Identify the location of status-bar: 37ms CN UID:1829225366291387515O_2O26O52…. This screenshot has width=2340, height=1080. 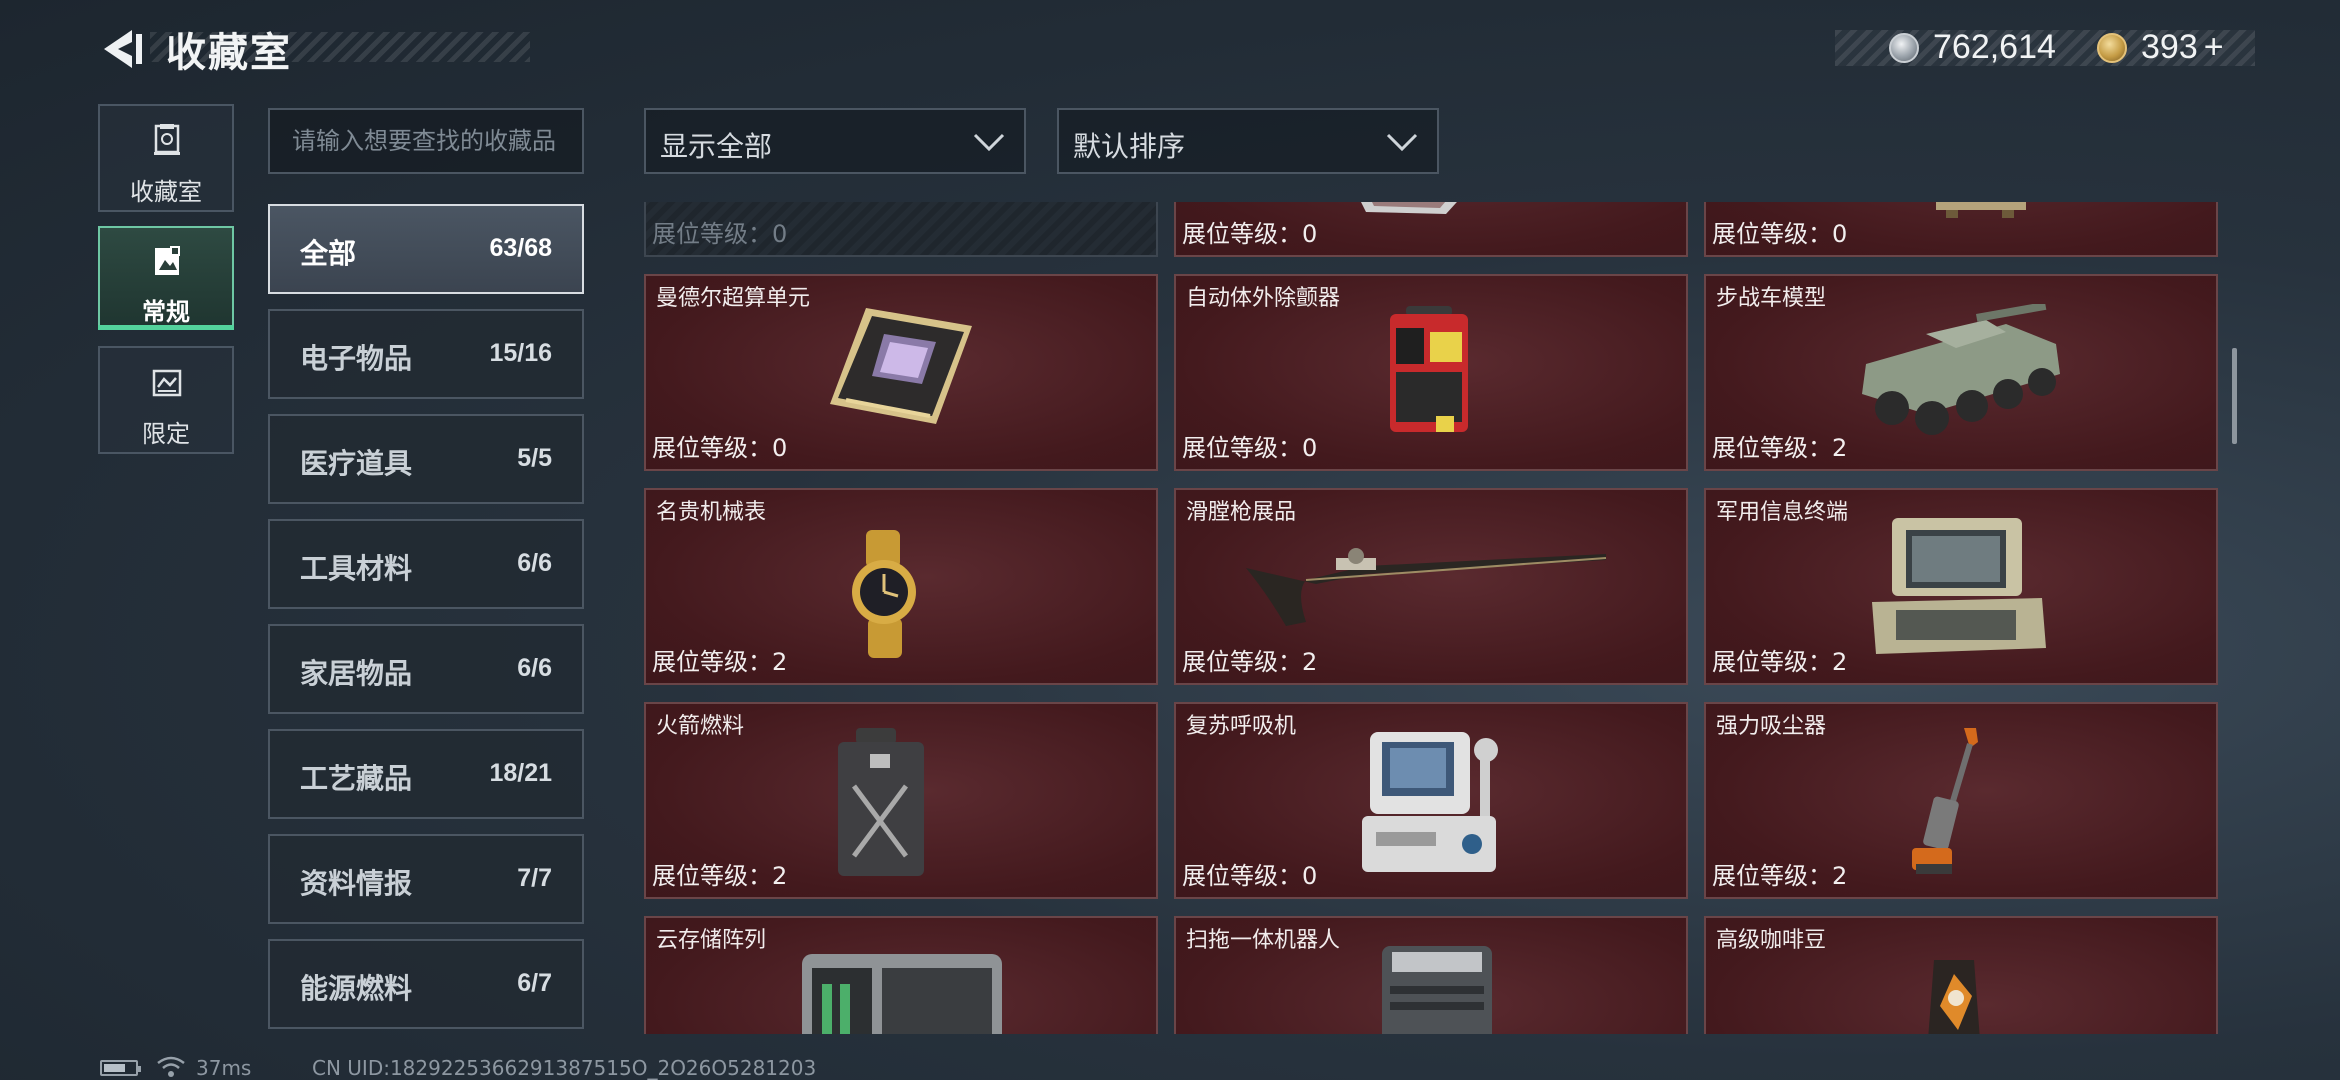
(1170, 1067).